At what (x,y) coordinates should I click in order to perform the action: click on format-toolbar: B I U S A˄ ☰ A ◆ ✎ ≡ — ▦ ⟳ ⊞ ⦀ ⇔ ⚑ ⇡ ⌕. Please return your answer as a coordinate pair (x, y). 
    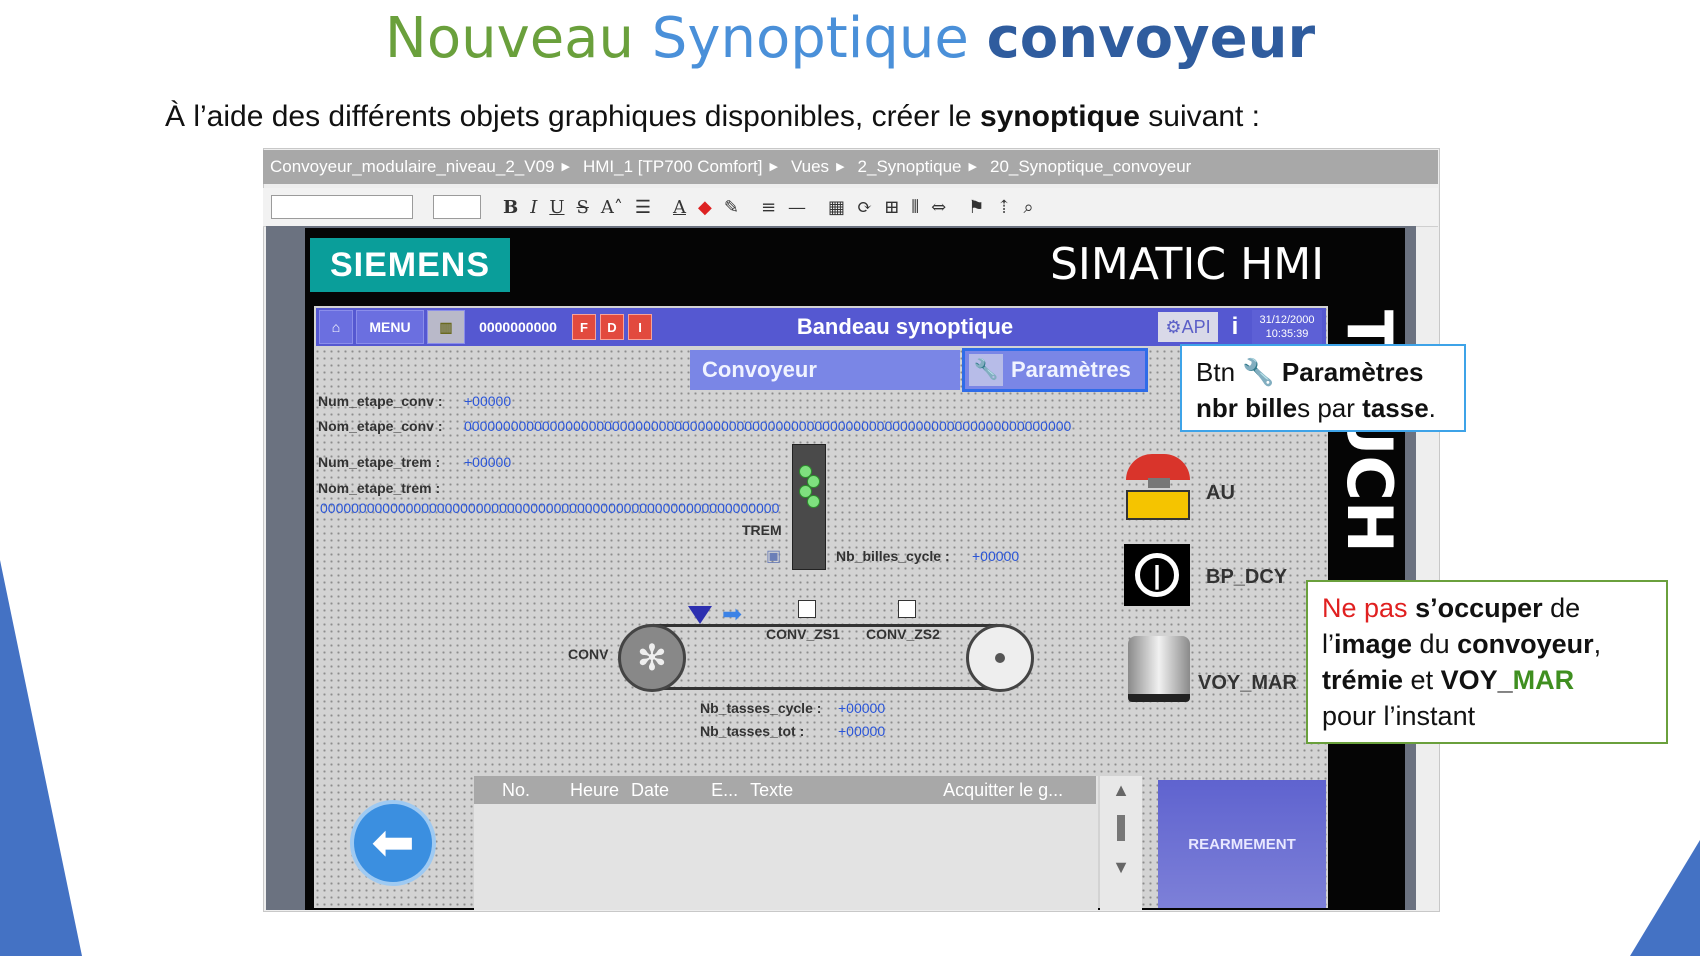
    Looking at the image, I should click on (850, 207).